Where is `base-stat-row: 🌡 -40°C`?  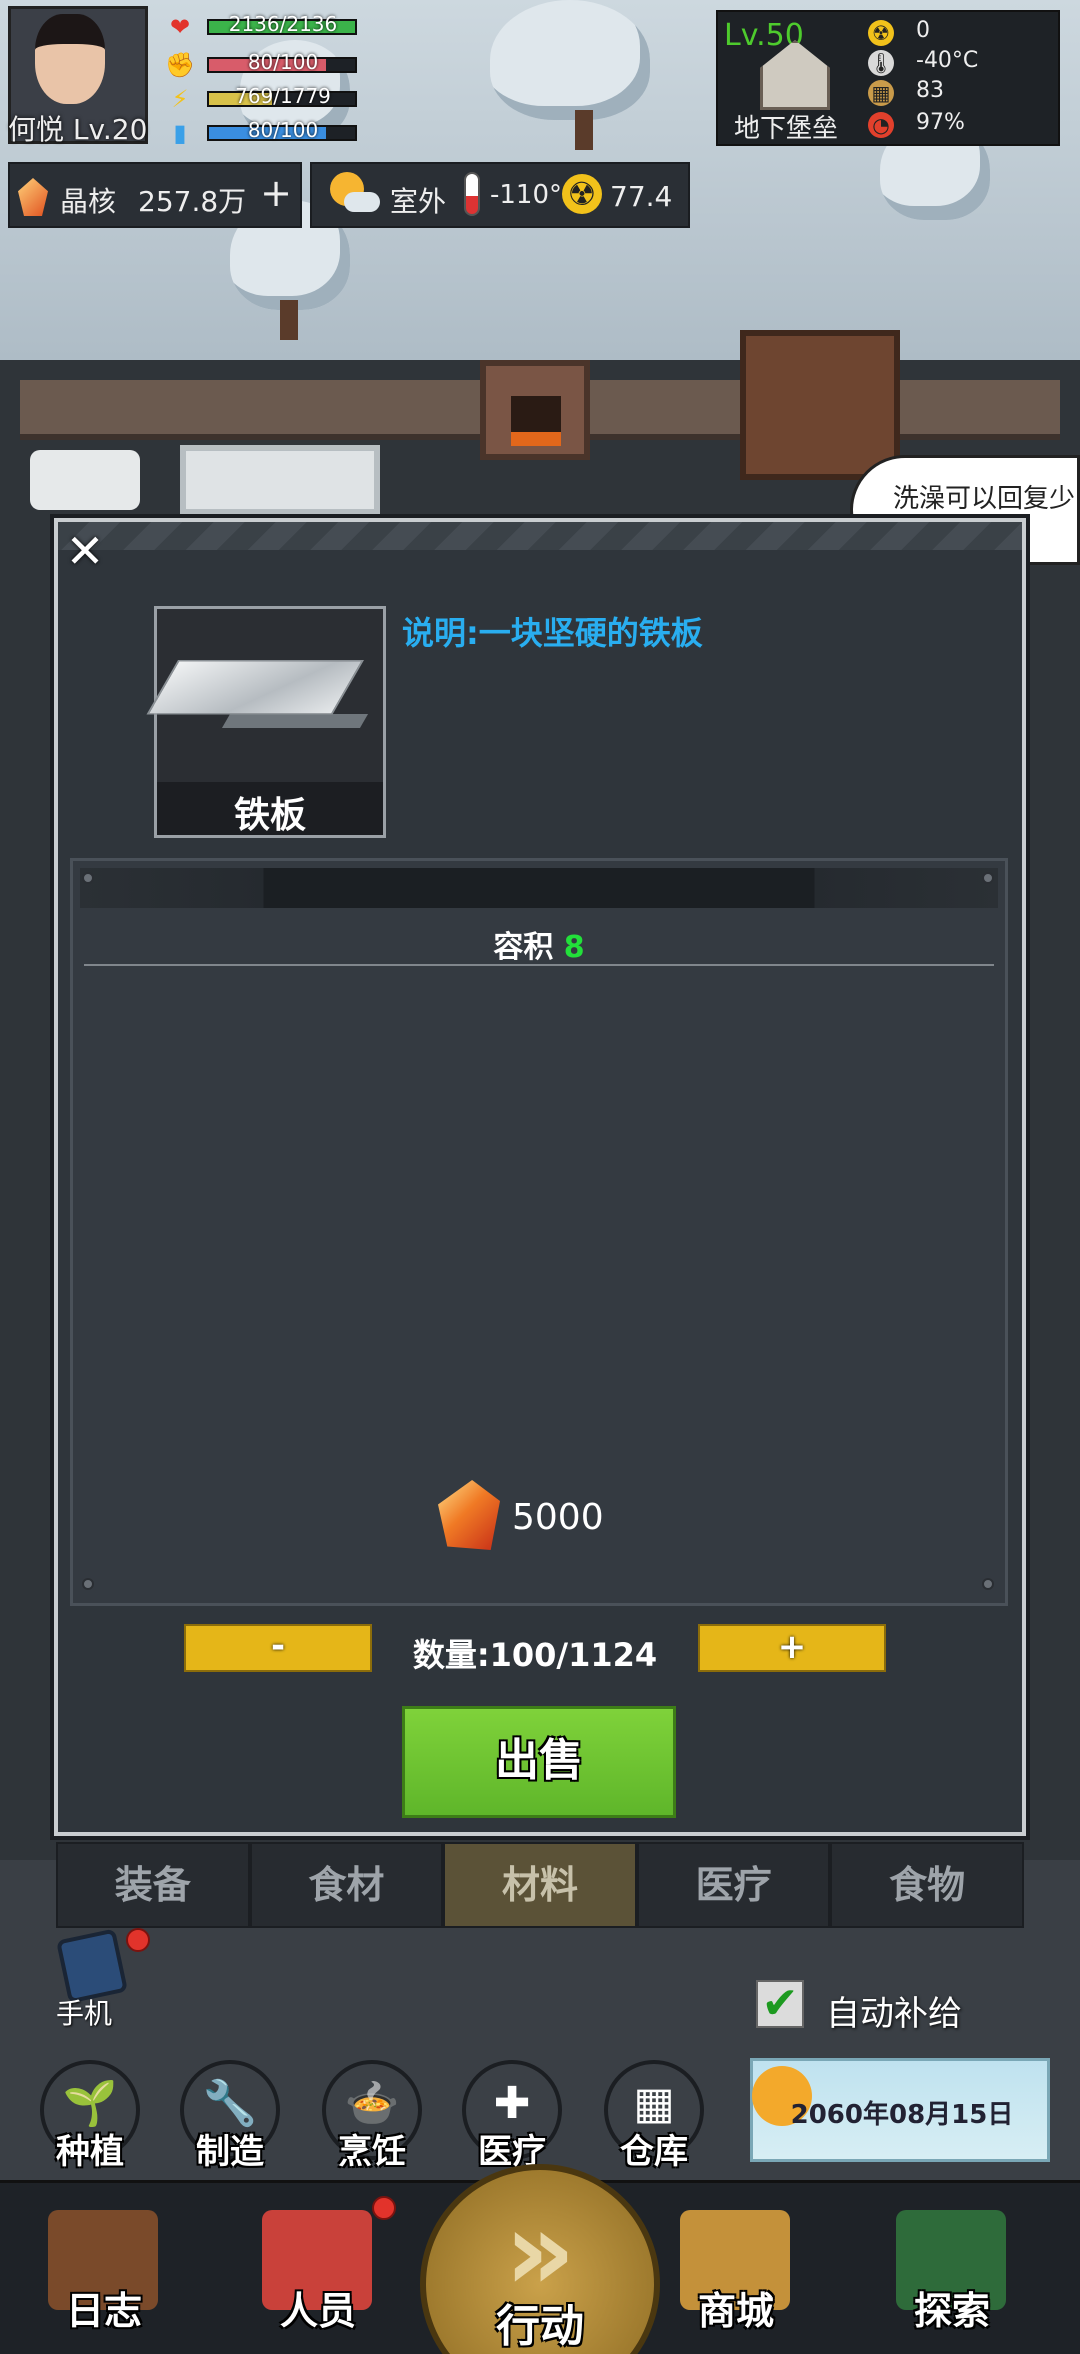 base-stat-row: 🌡 -40°C is located at coordinates (963, 63).